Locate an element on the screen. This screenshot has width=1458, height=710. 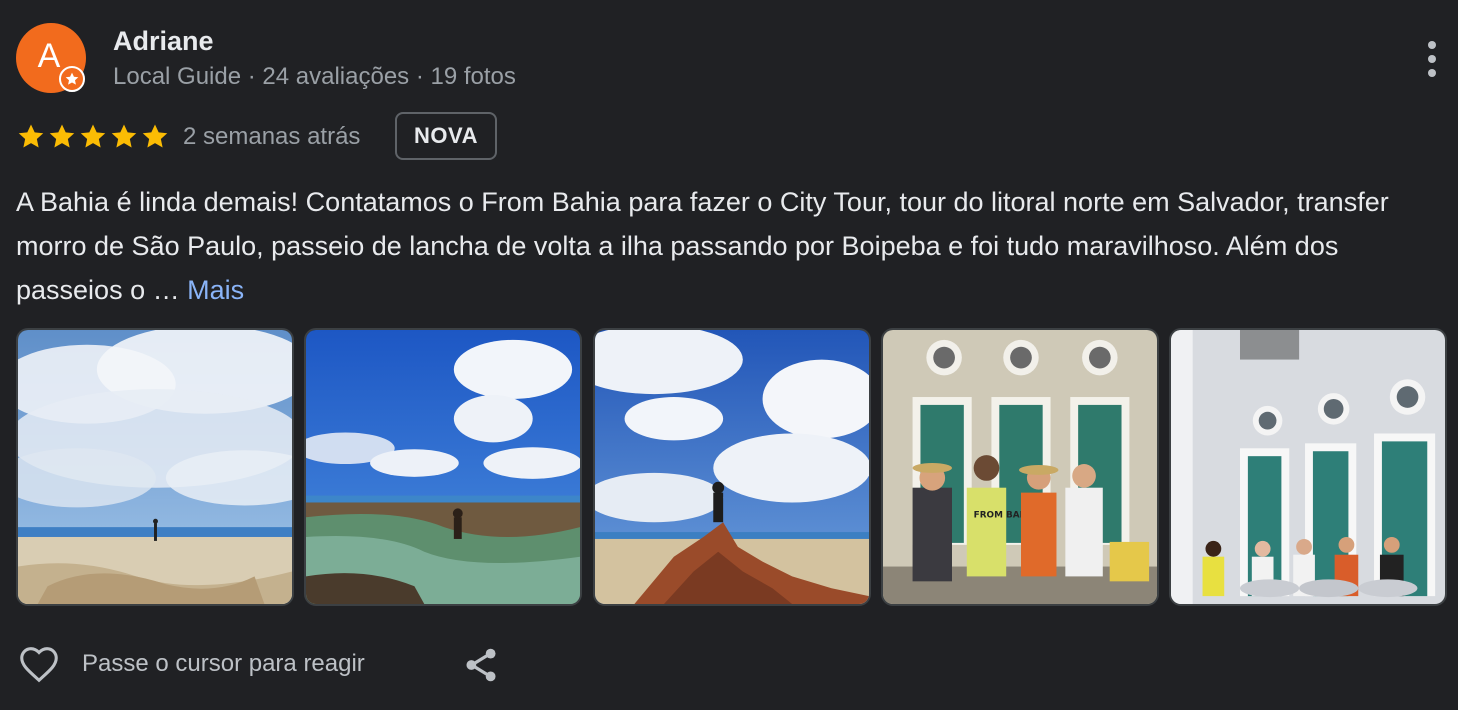
star-rating is located at coordinates (93, 137).